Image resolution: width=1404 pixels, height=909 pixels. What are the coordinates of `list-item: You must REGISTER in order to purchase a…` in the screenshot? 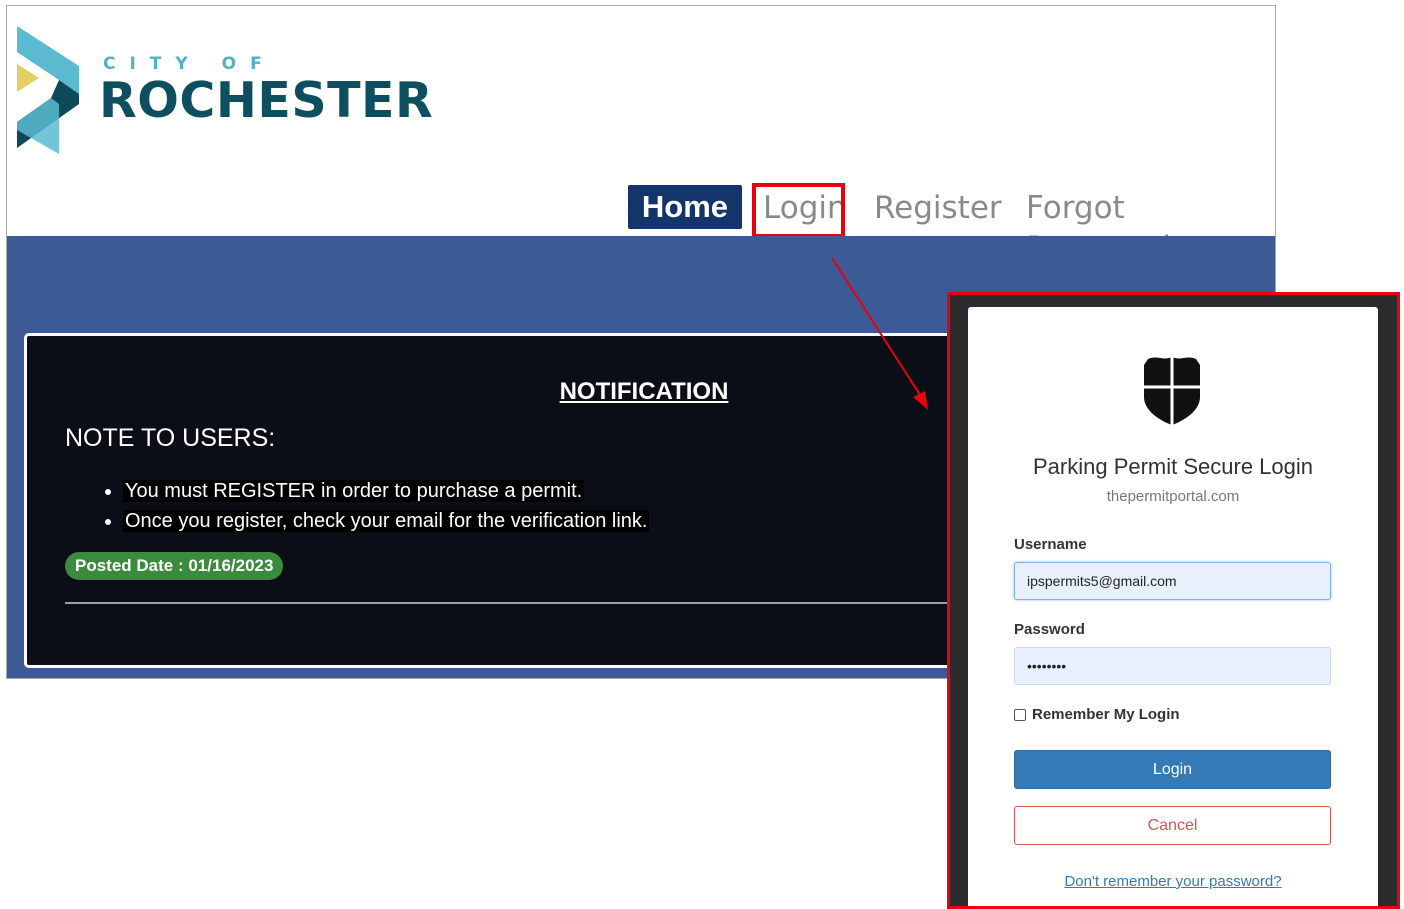 It's located at (386, 491).